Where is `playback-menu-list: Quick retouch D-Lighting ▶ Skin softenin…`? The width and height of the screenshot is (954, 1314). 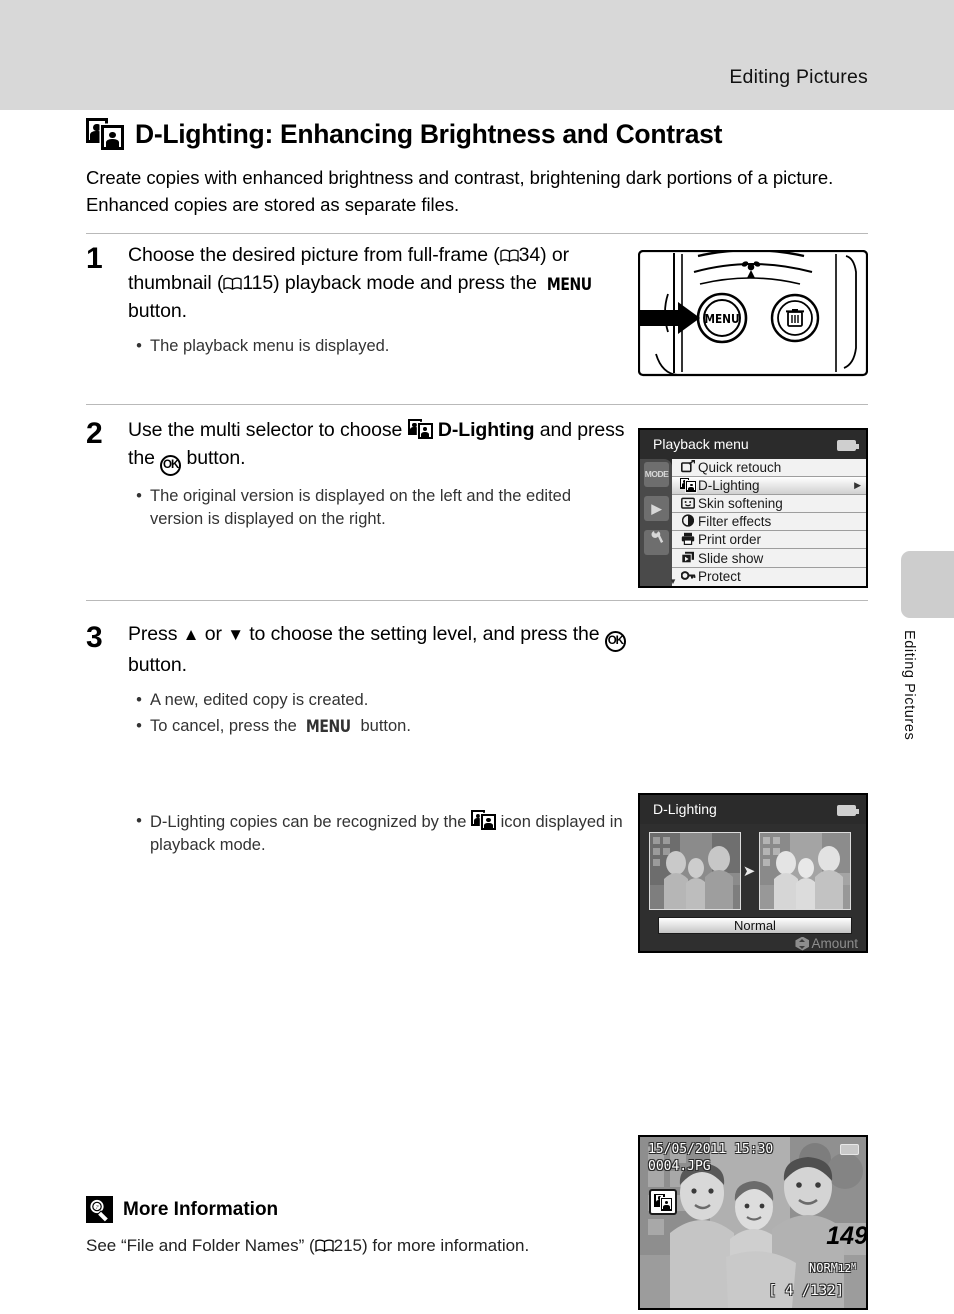
playback-menu-list: Quick retouch D-Lighting ▶ Skin softenin… is located at coordinates (767, 522).